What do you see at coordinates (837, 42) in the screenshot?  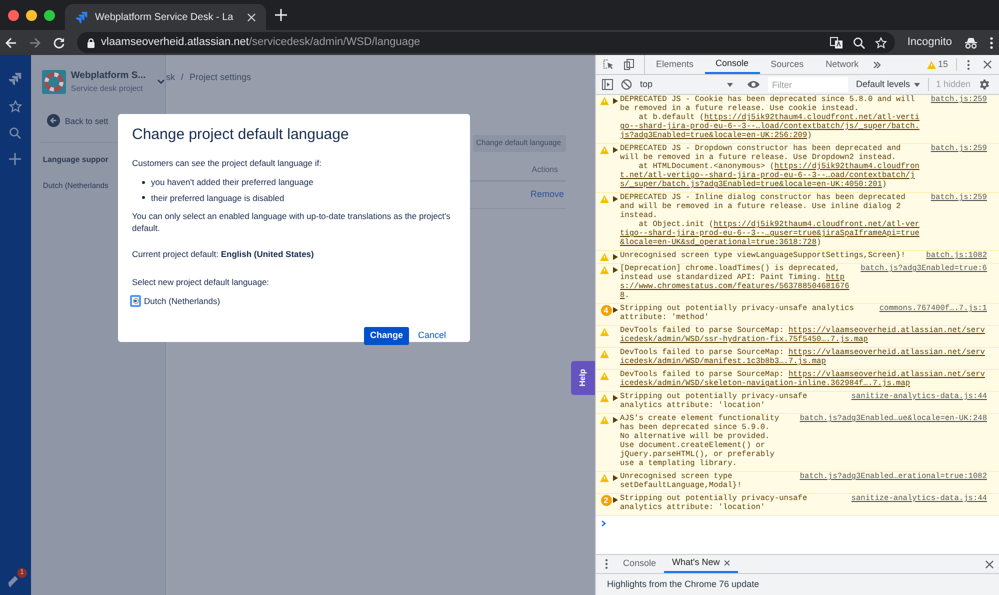 I see `translate-icon` at bounding box center [837, 42].